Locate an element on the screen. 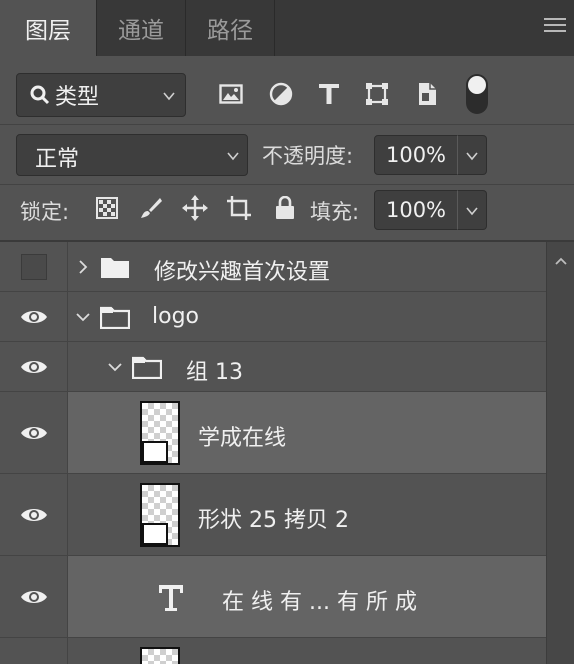 The height and width of the screenshot is (664, 574). filter-type-layers-icon is located at coordinates (329, 94).